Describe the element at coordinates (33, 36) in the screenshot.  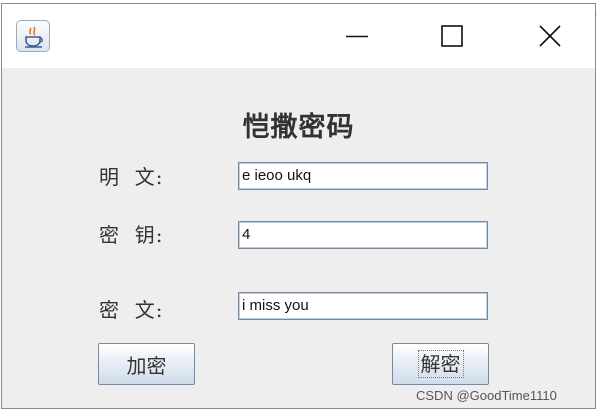
I see `java-icon` at that location.